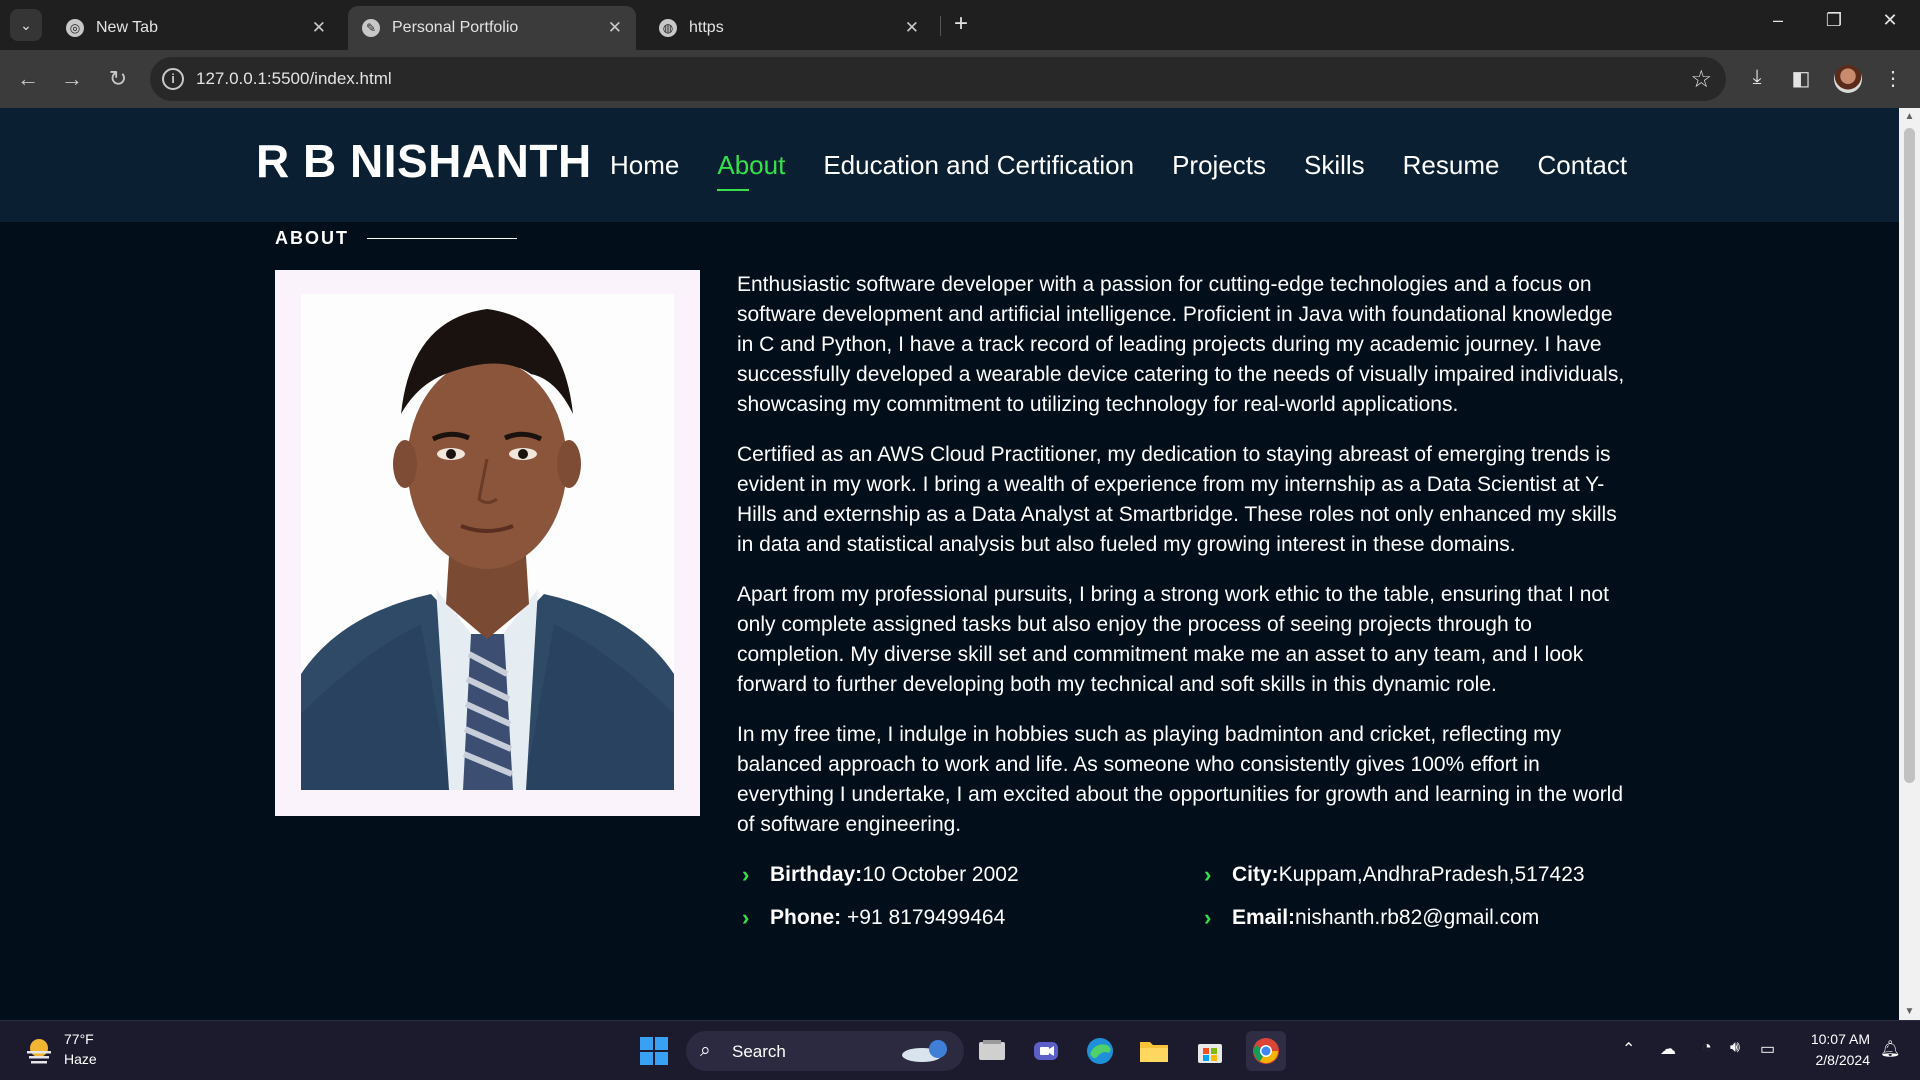 The width and height of the screenshot is (1920, 1080). What do you see at coordinates (72, 79) in the screenshot?
I see `forward-arrow-icon: →` at bounding box center [72, 79].